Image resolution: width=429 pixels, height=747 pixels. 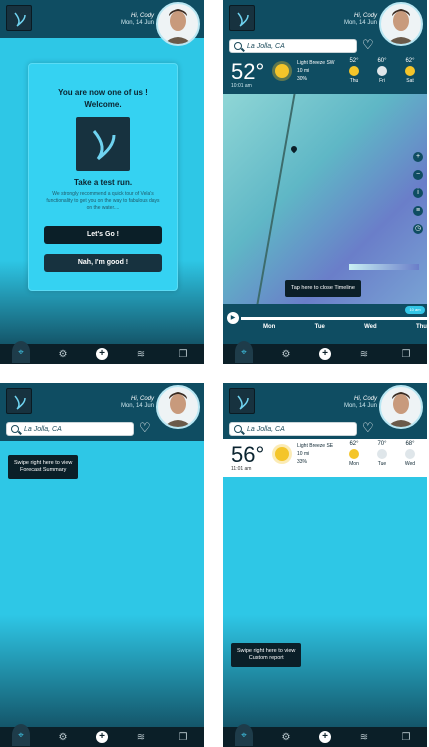 I want to click on timeline-day: Mon, so click(x=269, y=327).